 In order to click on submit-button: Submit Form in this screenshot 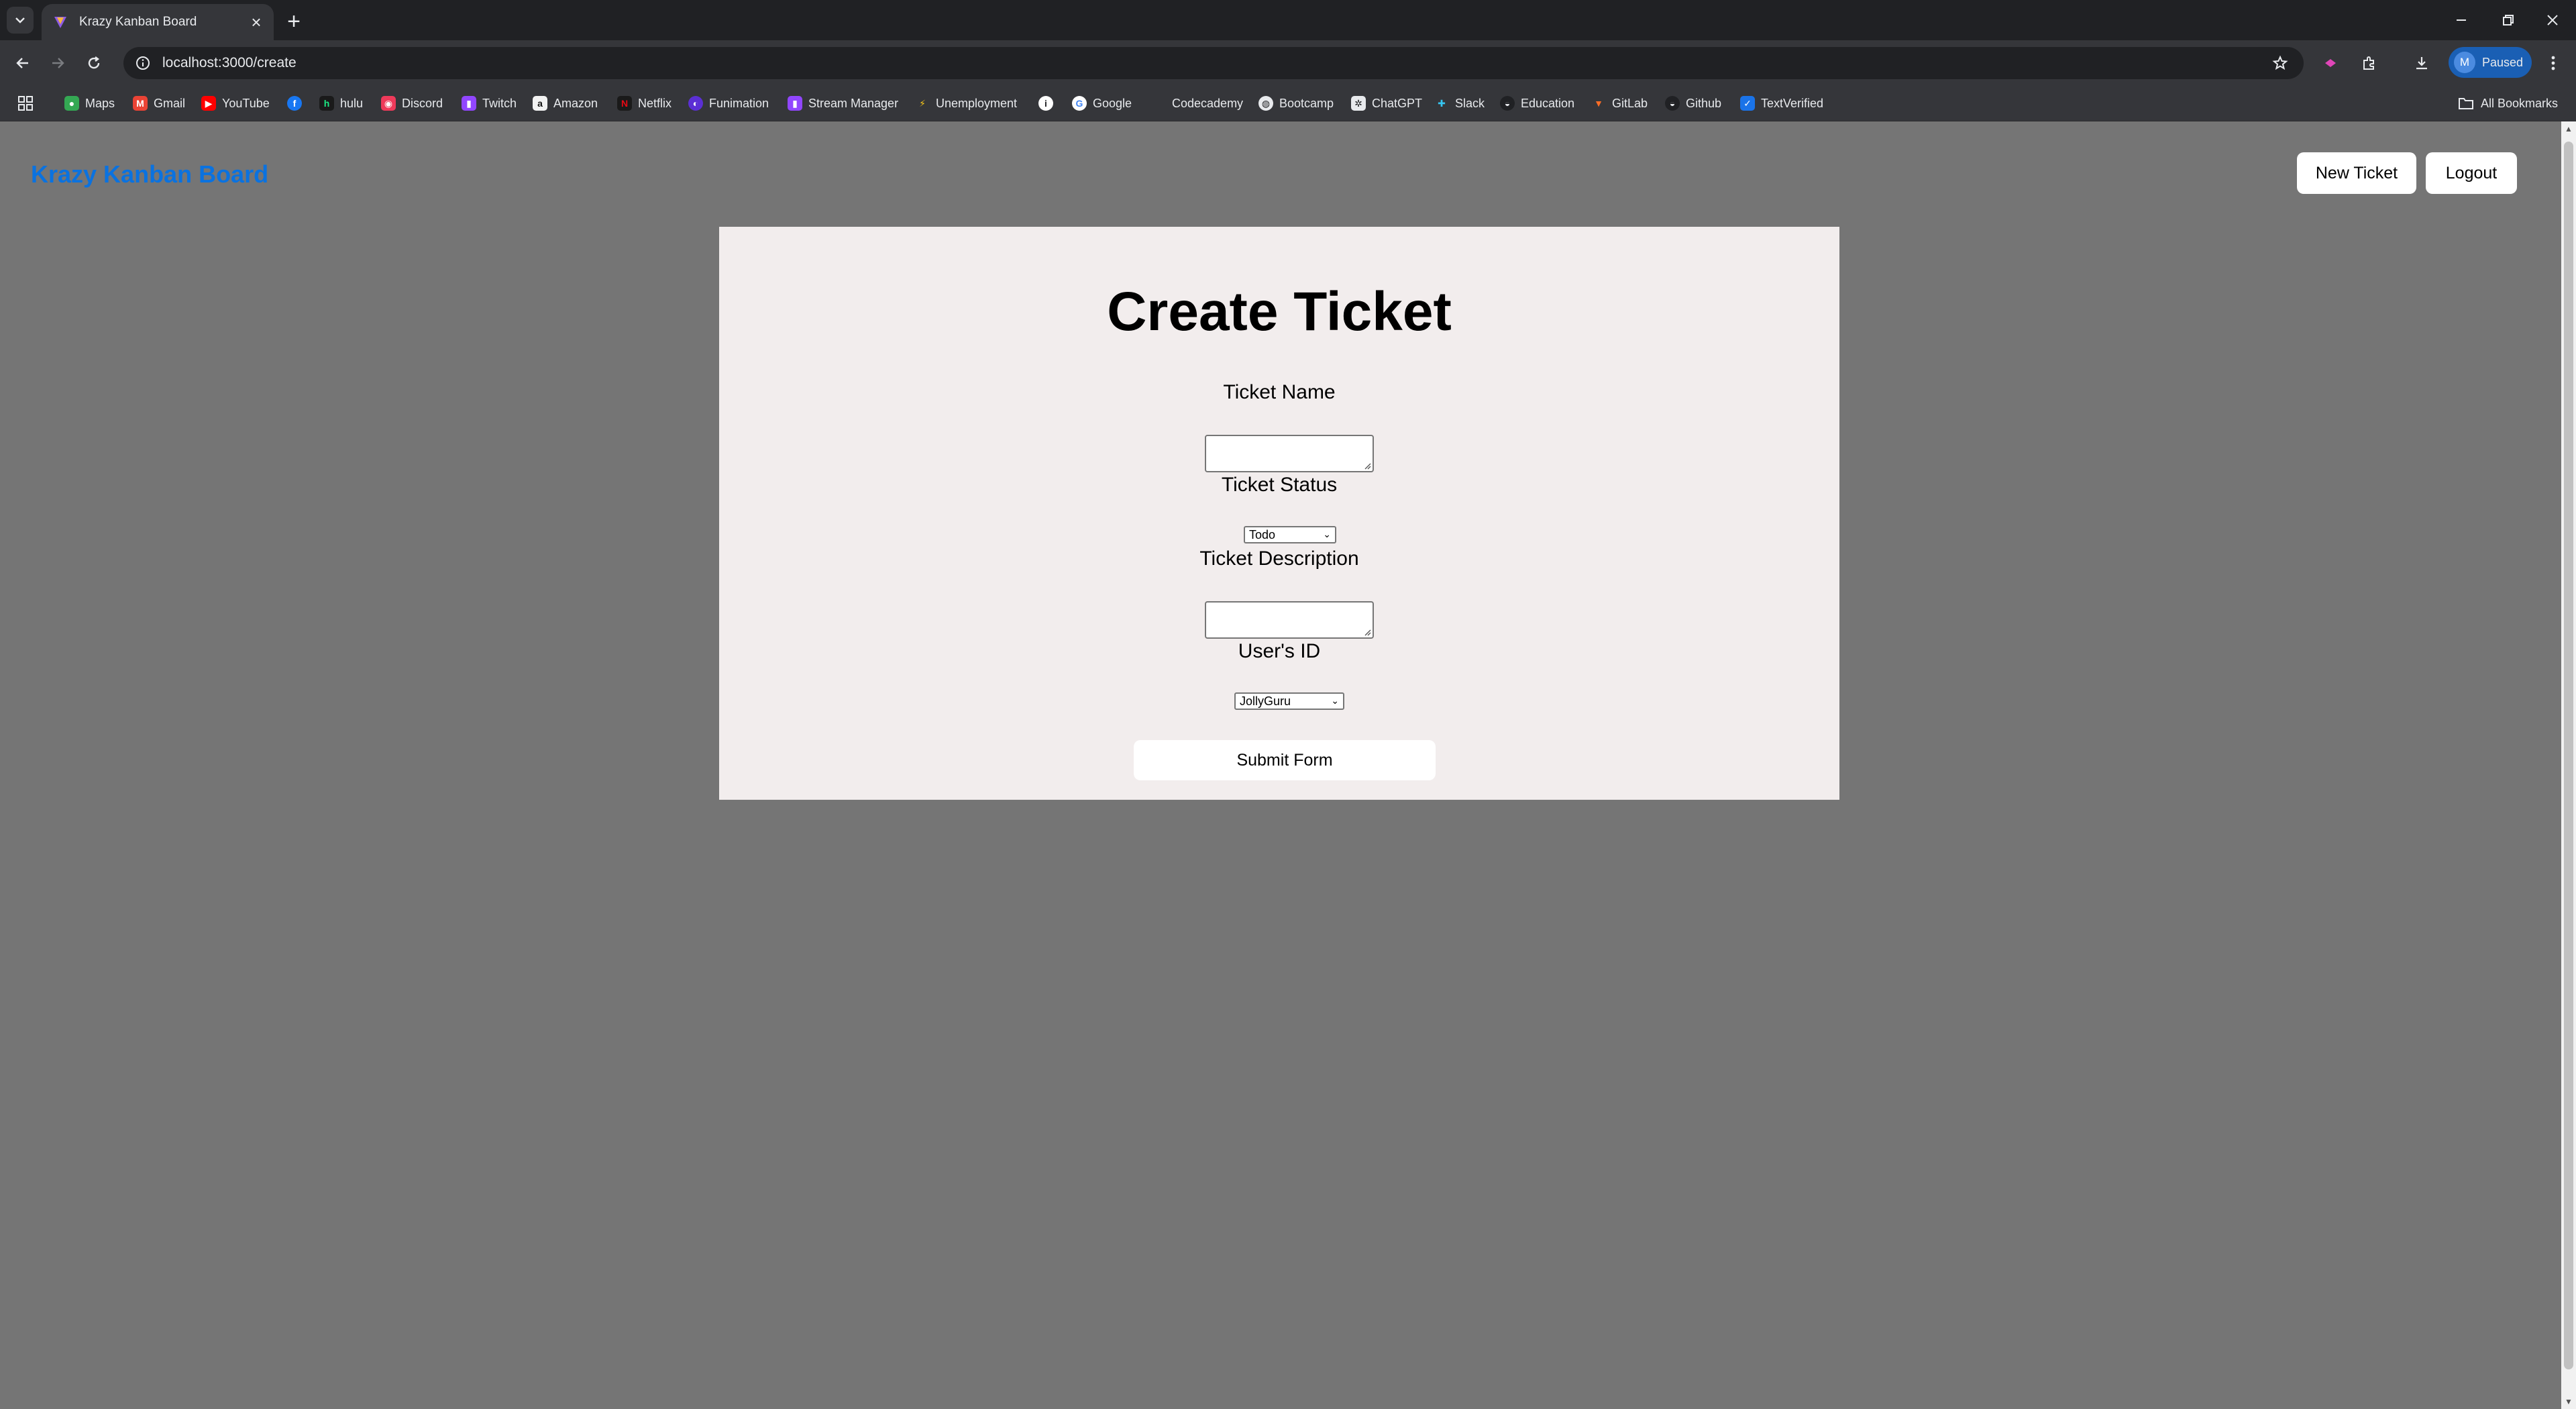, I will do `click(1285, 760)`.